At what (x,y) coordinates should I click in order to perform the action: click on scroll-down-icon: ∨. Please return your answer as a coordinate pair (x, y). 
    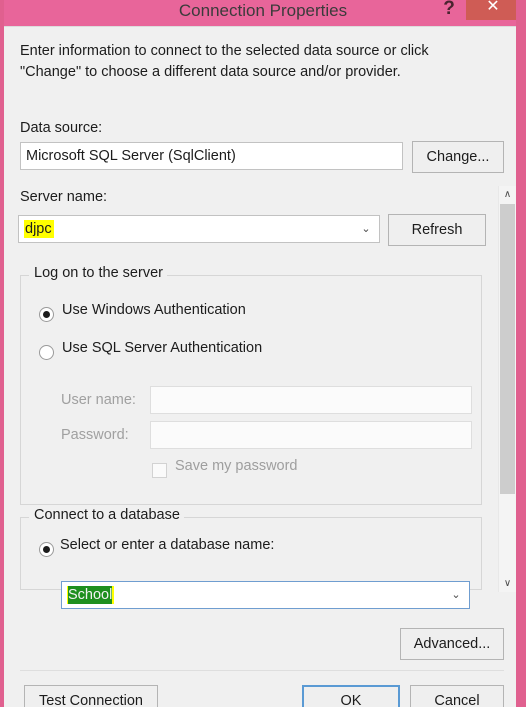
    Looking at the image, I should click on (507, 583).